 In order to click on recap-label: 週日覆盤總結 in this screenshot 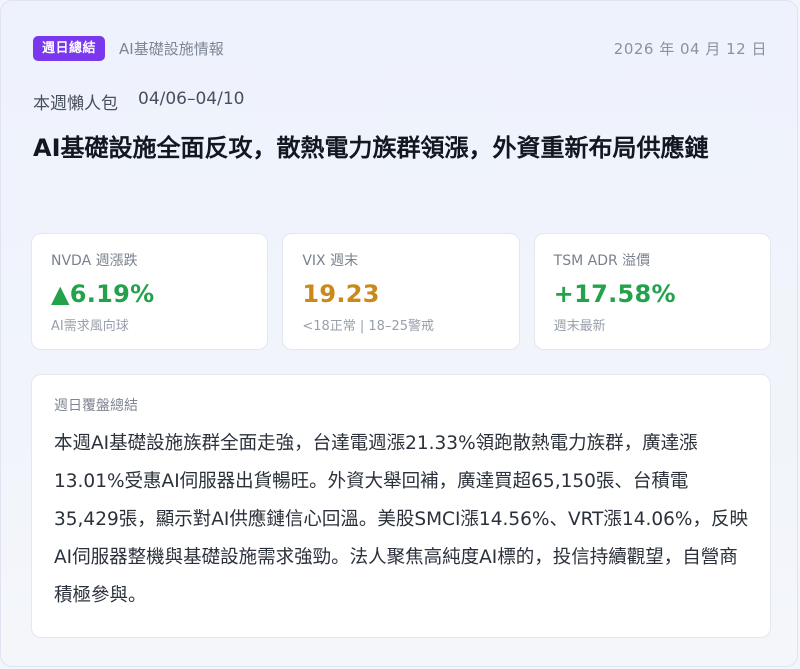, I will do `click(96, 406)`.